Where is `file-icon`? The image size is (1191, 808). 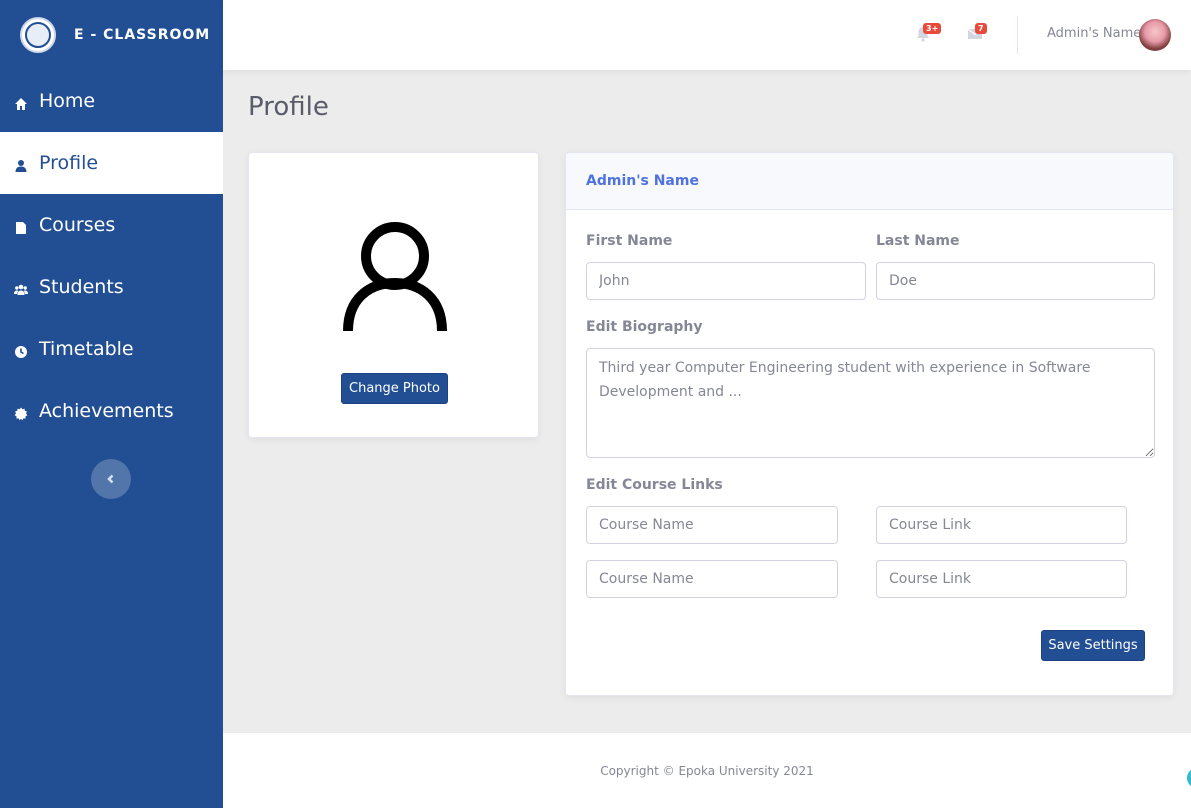 file-icon is located at coordinates (21, 226).